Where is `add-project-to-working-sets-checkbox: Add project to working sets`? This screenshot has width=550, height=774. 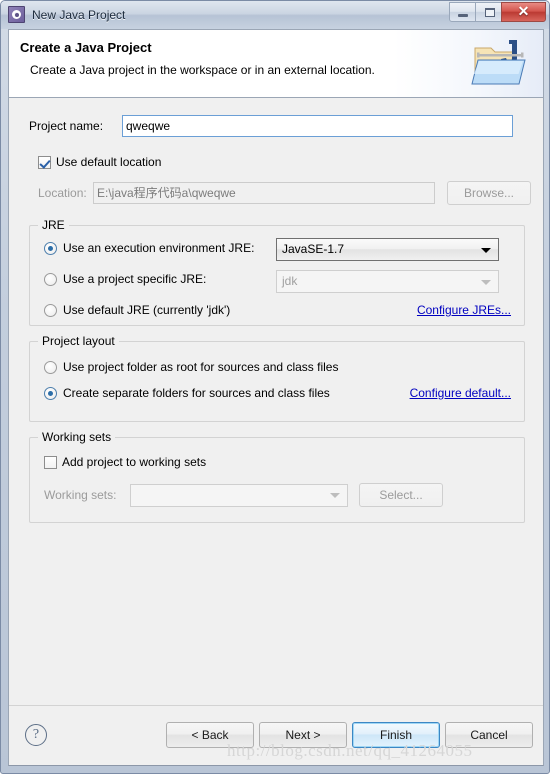 add-project-to-working-sets-checkbox: Add project to working sets is located at coordinates (125, 462).